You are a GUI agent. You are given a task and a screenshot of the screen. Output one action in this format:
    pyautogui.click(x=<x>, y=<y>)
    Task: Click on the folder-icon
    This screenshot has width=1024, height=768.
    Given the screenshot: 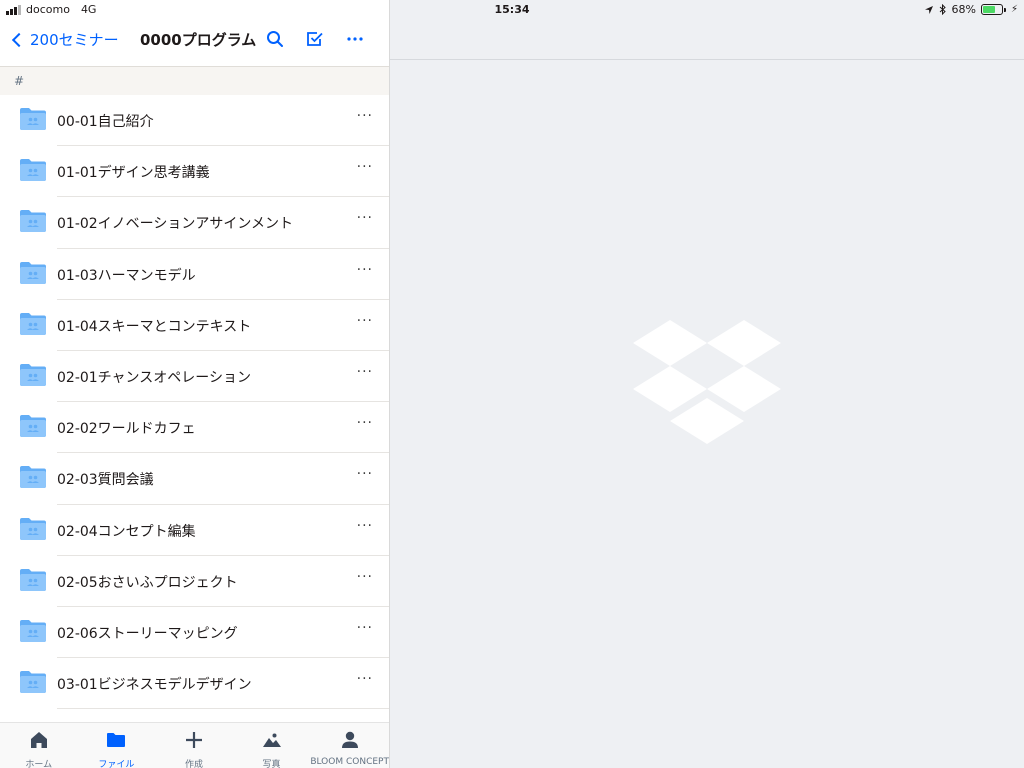 What is the action you would take?
    pyautogui.click(x=116, y=741)
    